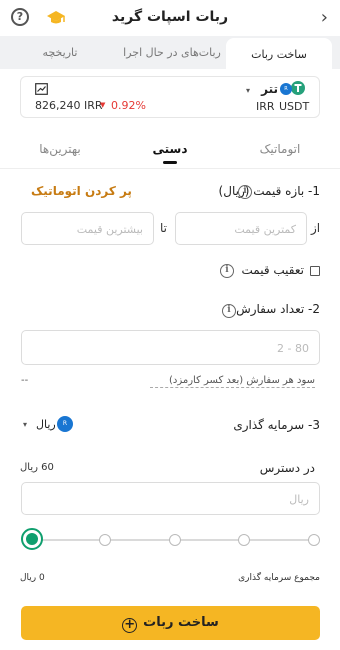 The height and width of the screenshot is (650, 340). What do you see at coordinates (60, 149) in the screenshot?
I see `tab-best: بهترین‌ها` at bounding box center [60, 149].